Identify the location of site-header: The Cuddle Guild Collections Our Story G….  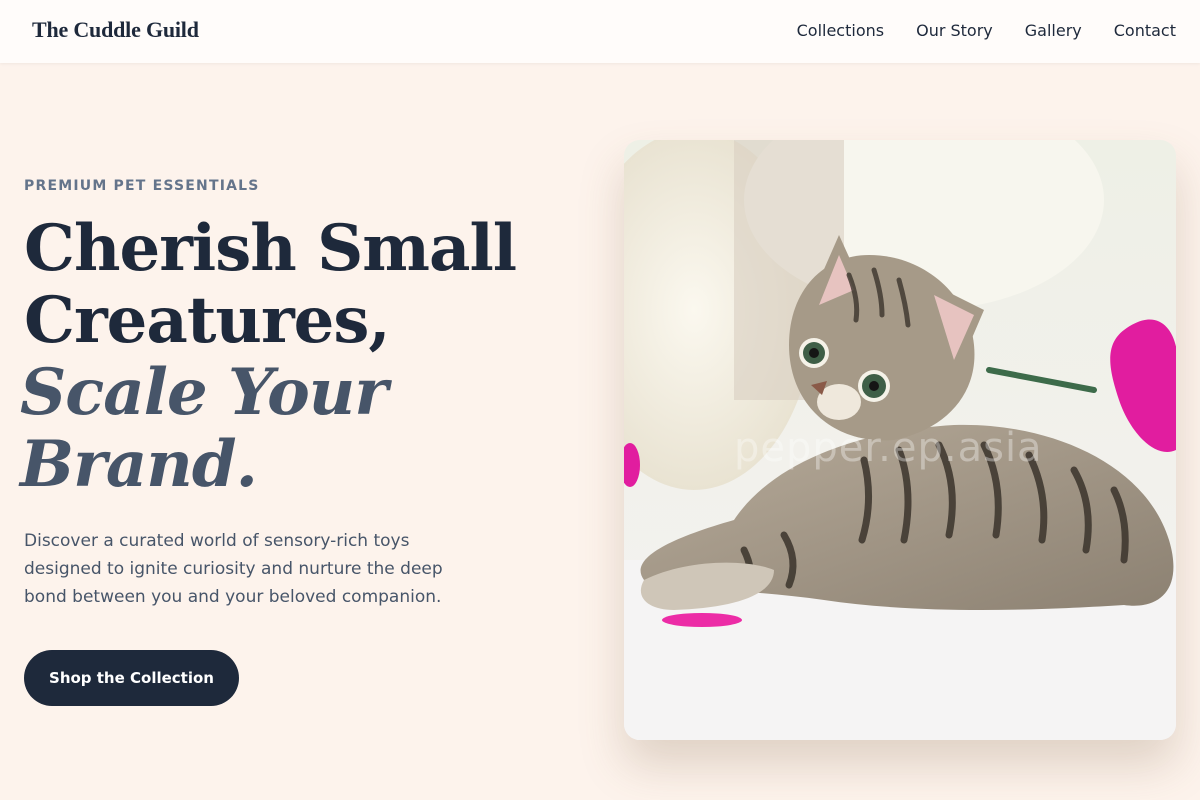
(600, 31).